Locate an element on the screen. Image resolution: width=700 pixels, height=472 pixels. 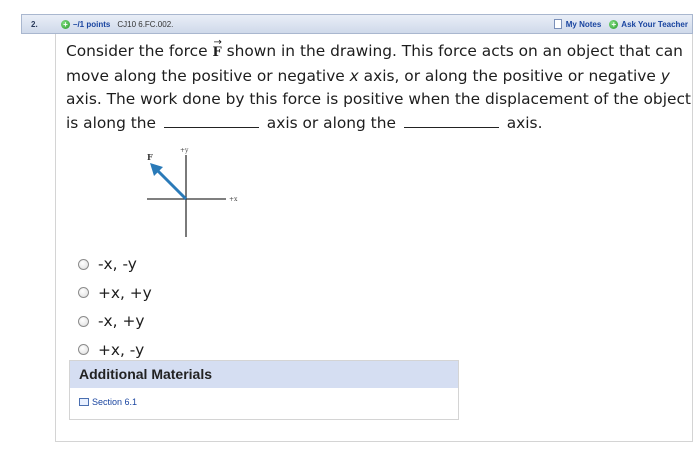
ask-teacher-button: + Ask Your Teacher is located at coordinates (648, 24).